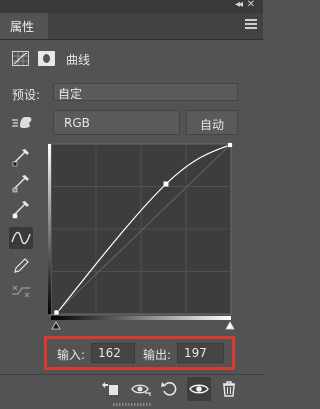 This screenshot has width=320, height=409. Describe the element at coordinates (166, 184) in the screenshot. I see `curve-point-selected` at that location.